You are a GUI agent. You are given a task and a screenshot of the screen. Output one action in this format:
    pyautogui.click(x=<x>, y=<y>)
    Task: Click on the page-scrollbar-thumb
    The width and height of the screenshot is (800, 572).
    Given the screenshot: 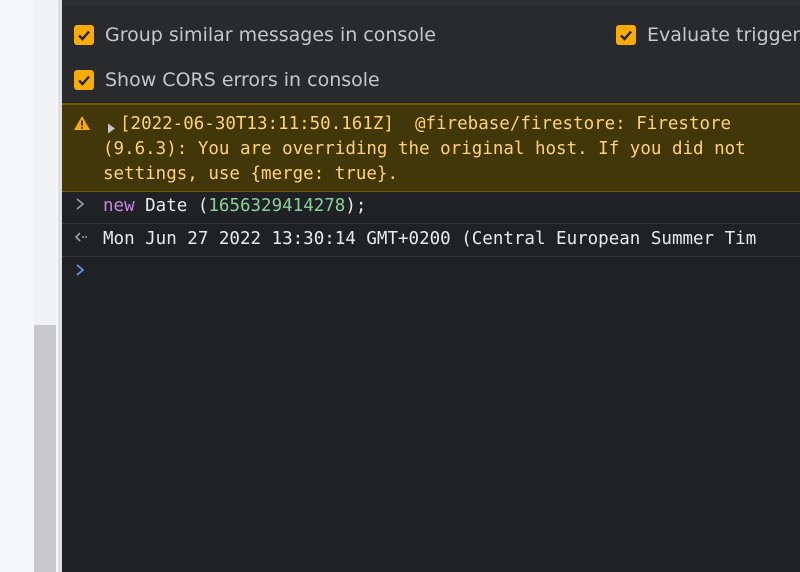 What is the action you would take?
    pyautogui.click(x=45, y=448)
    